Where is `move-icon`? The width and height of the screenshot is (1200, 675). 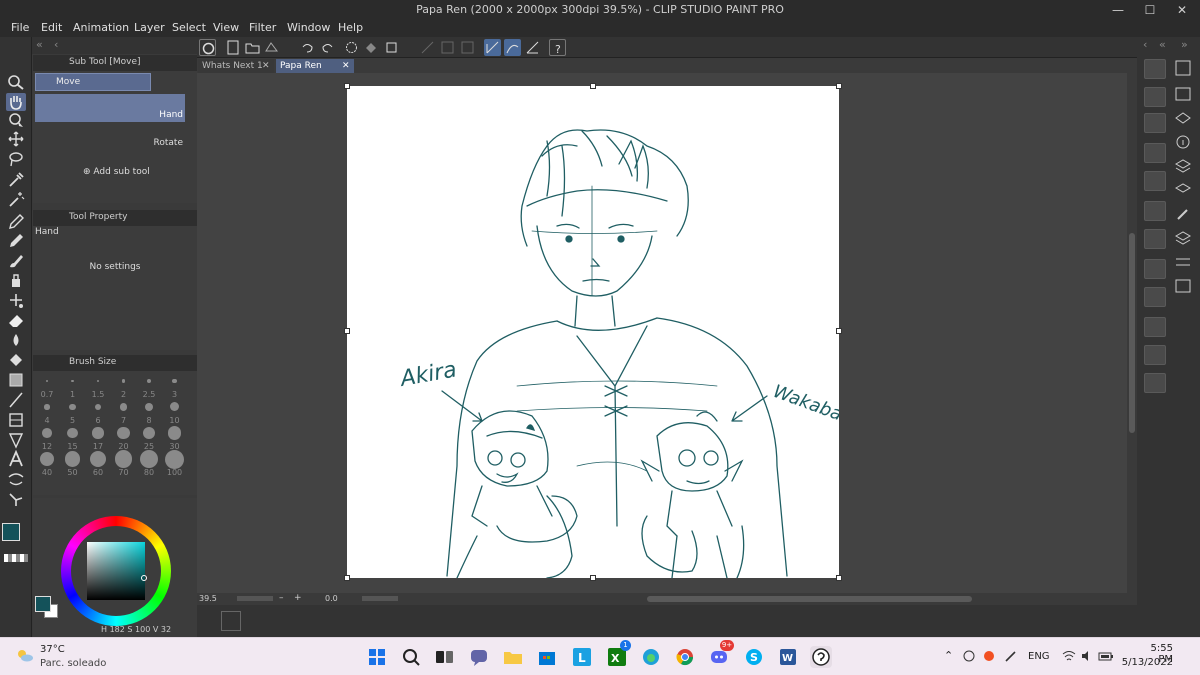
move-icon is located at coordinates (16, 139).